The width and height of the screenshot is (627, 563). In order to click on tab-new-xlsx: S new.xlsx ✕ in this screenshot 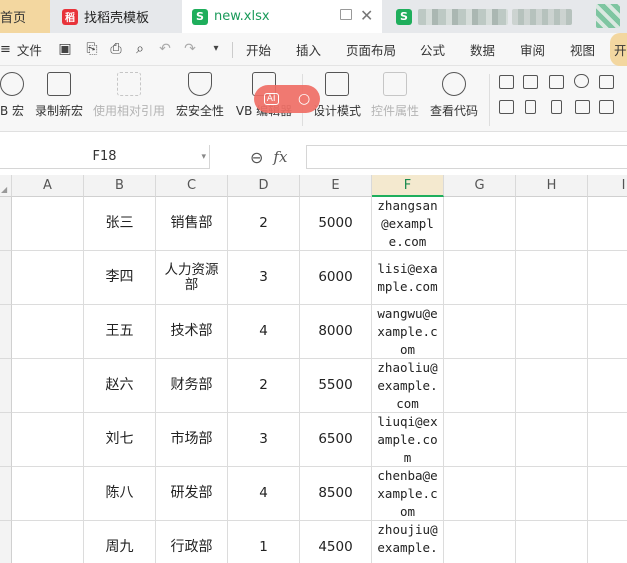, I will do `click(282, 16)`.